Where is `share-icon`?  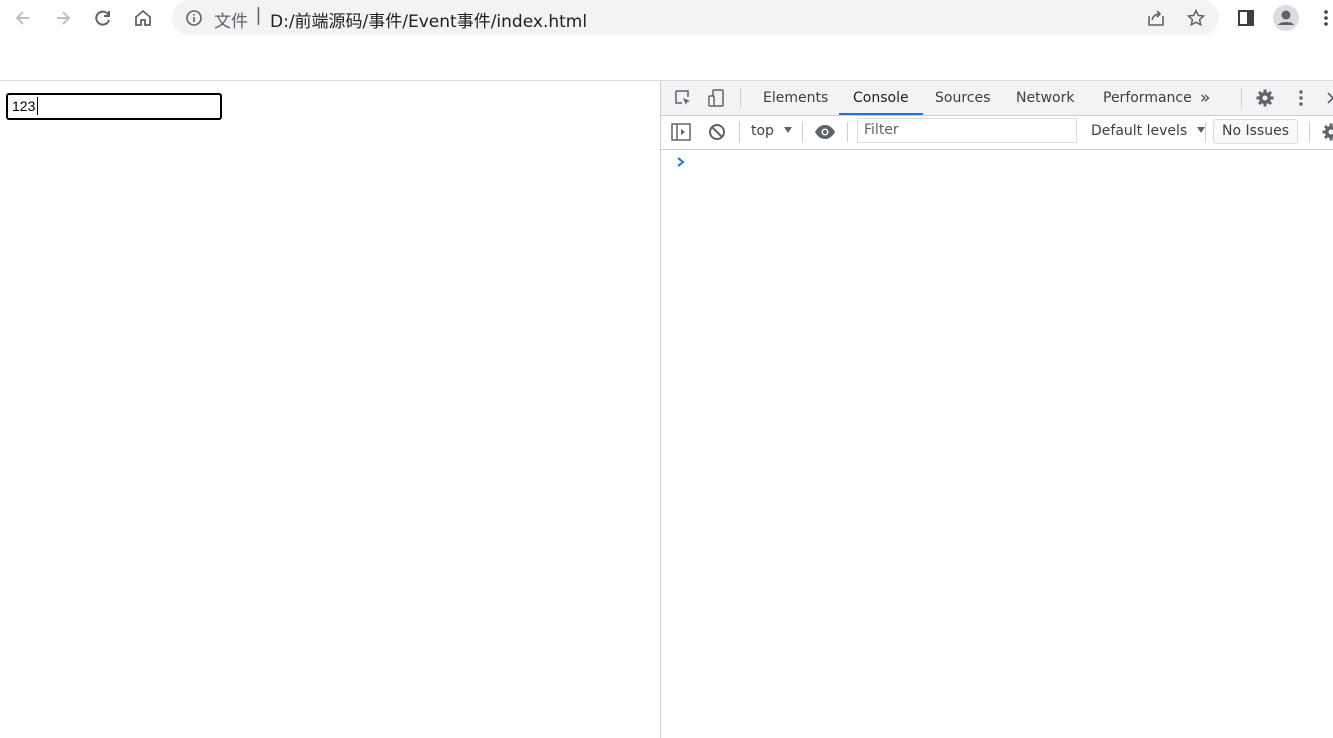 share-icon is located at coordinates (1156, 18).